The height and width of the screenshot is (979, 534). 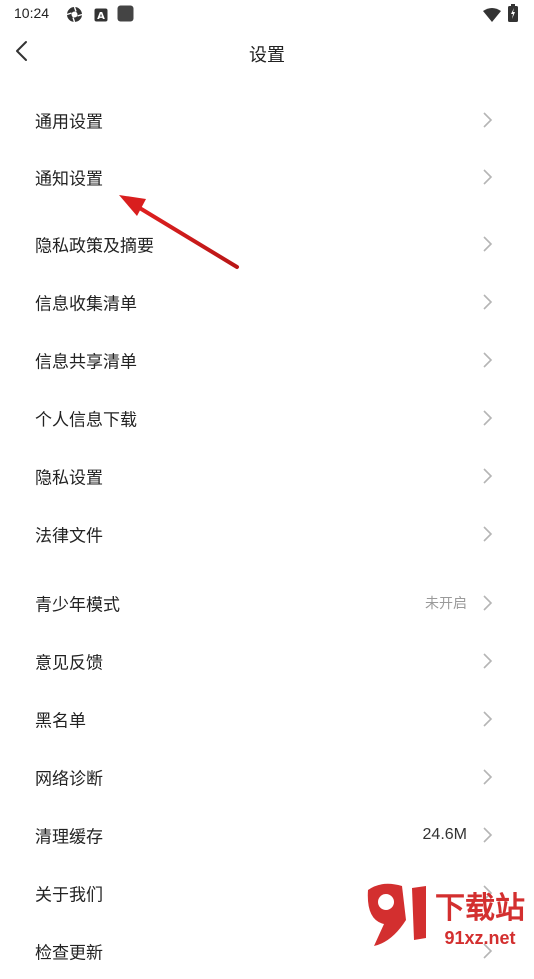 What do you see at coordinates (69, 953) in the screenshot?
I see `menu-item-label: 检查更新` at bounding box center [69, 953].